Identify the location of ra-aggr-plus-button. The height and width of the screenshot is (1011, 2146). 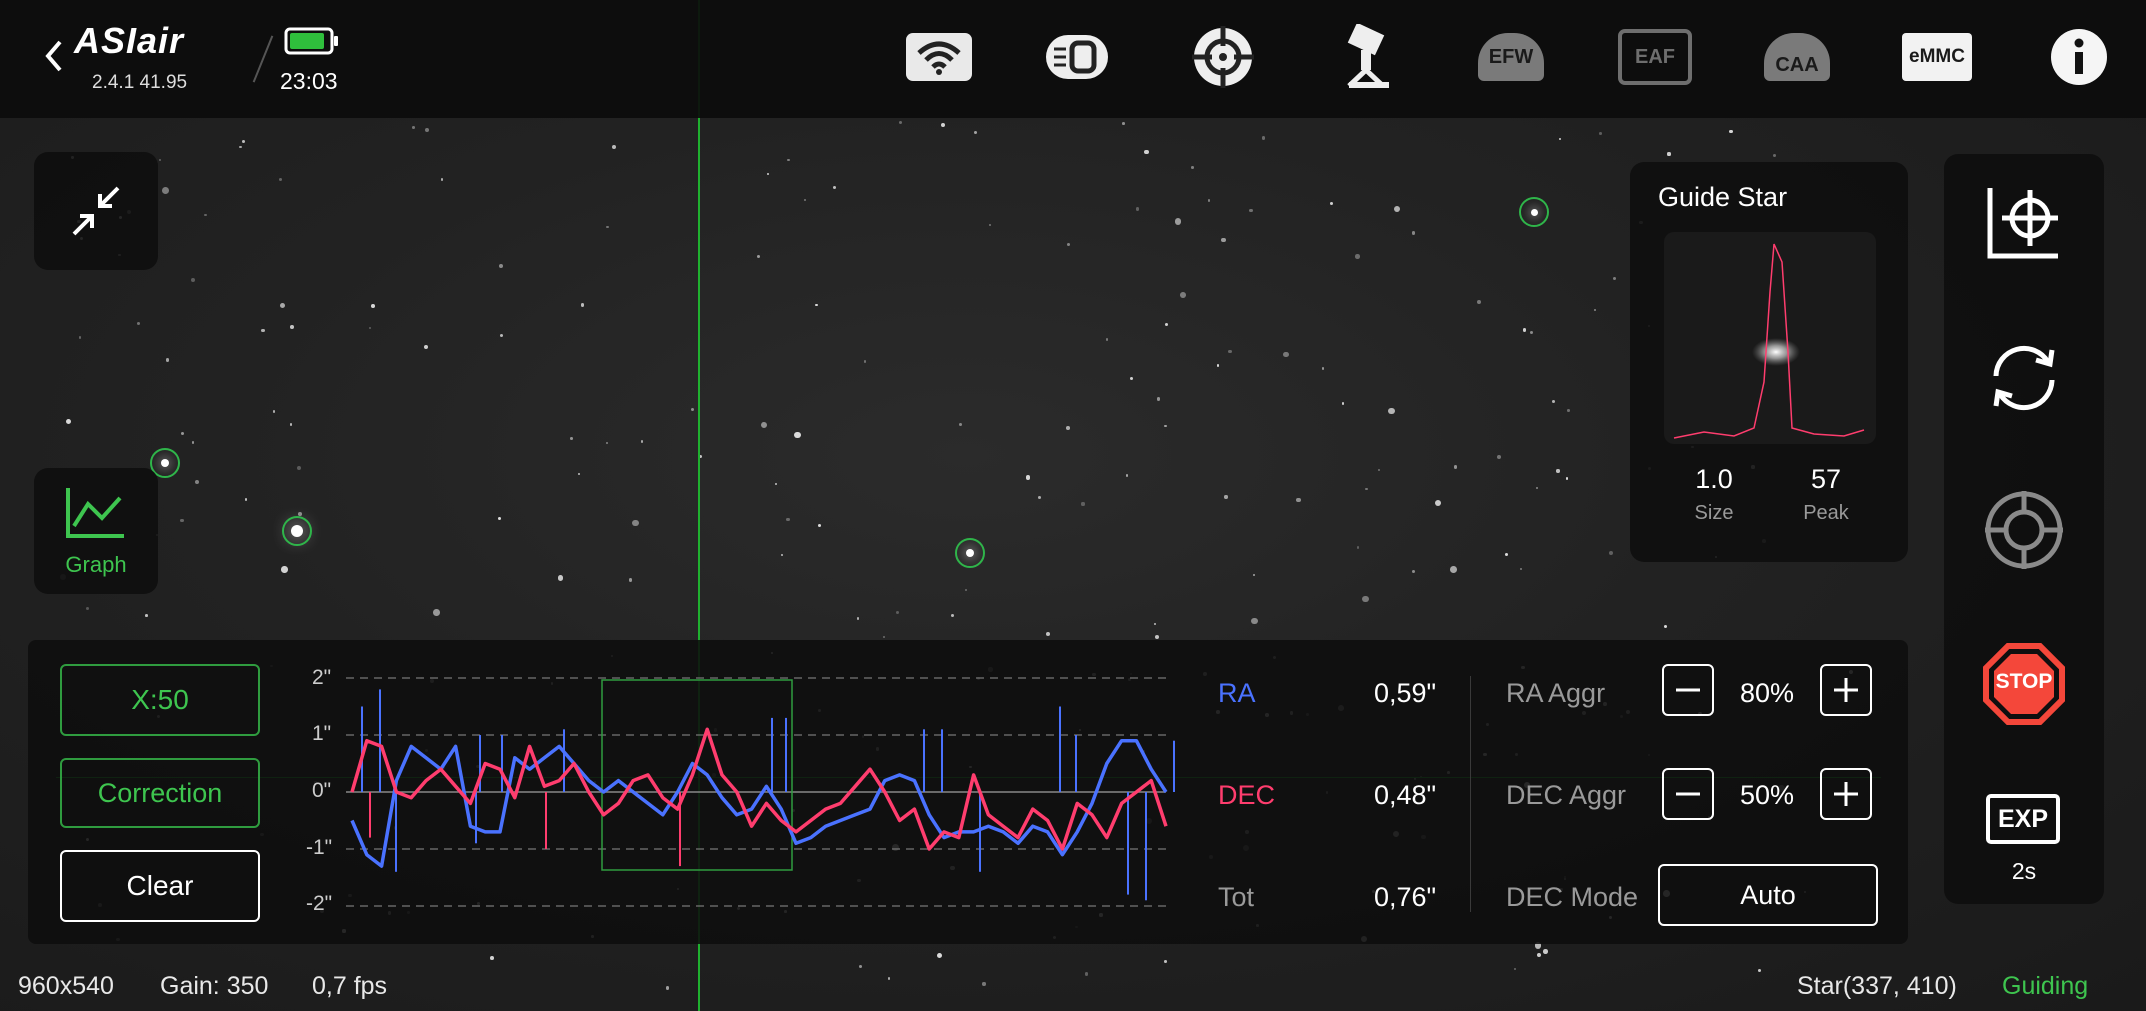
(1846, 690).